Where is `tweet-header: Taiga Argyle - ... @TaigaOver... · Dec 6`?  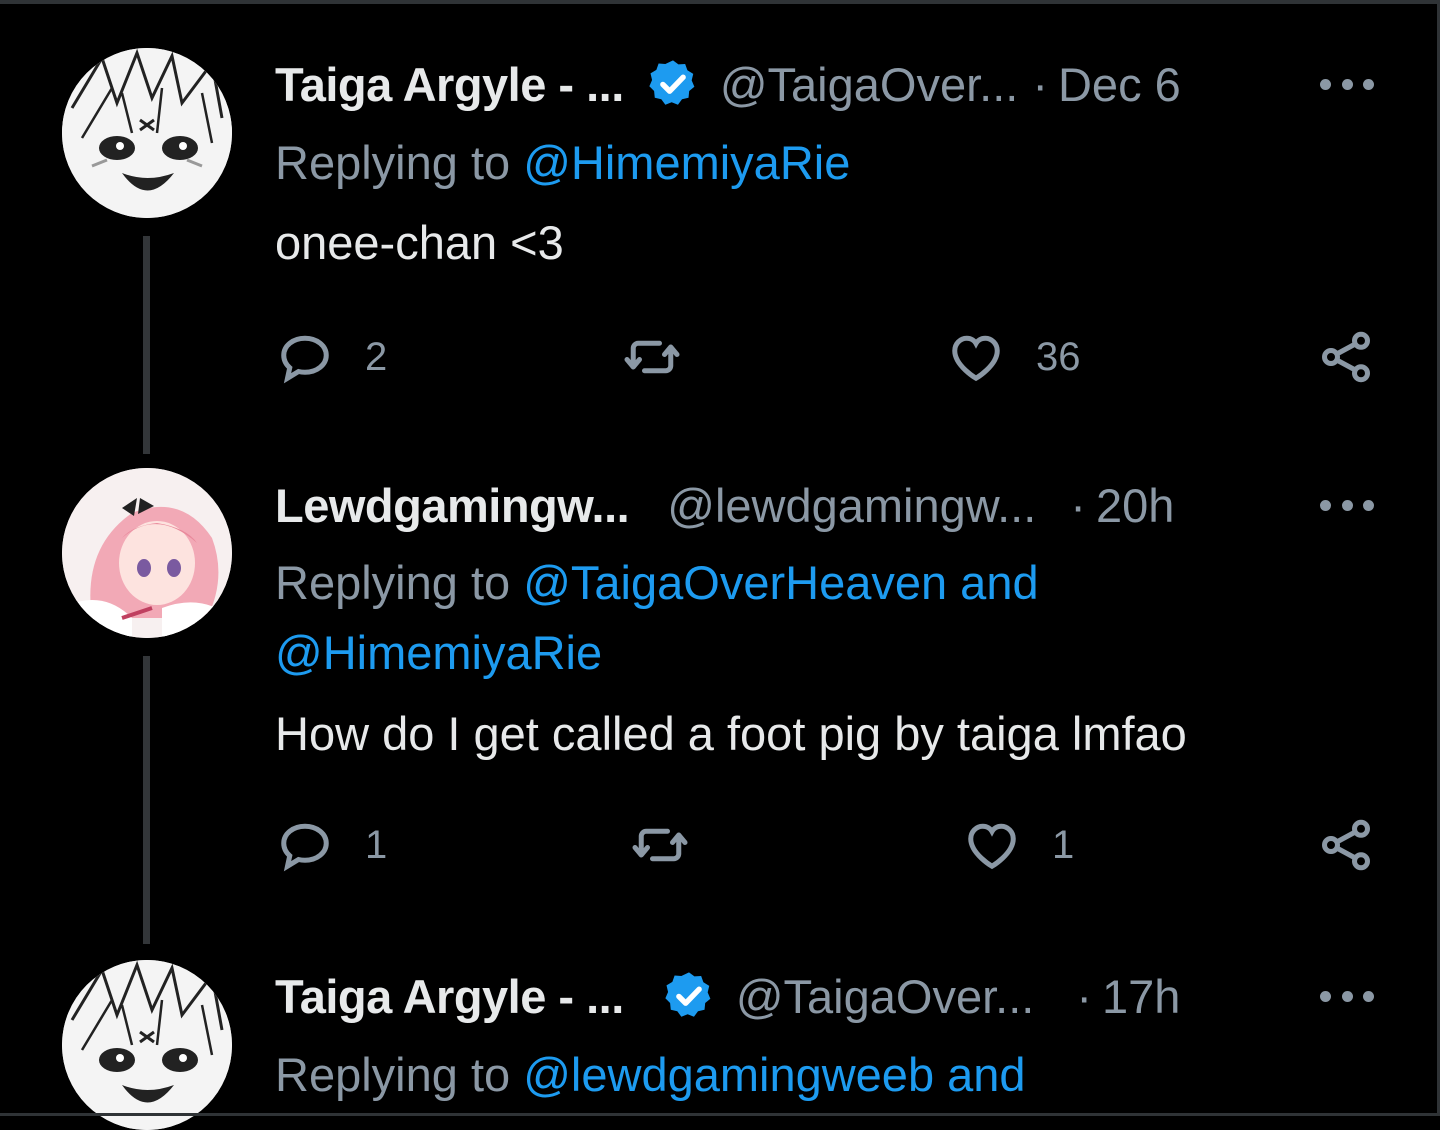 tweet-header: Taiga Argyle - ... @TaigaOver... · Dec 6 is located at coordinates (728, 84).